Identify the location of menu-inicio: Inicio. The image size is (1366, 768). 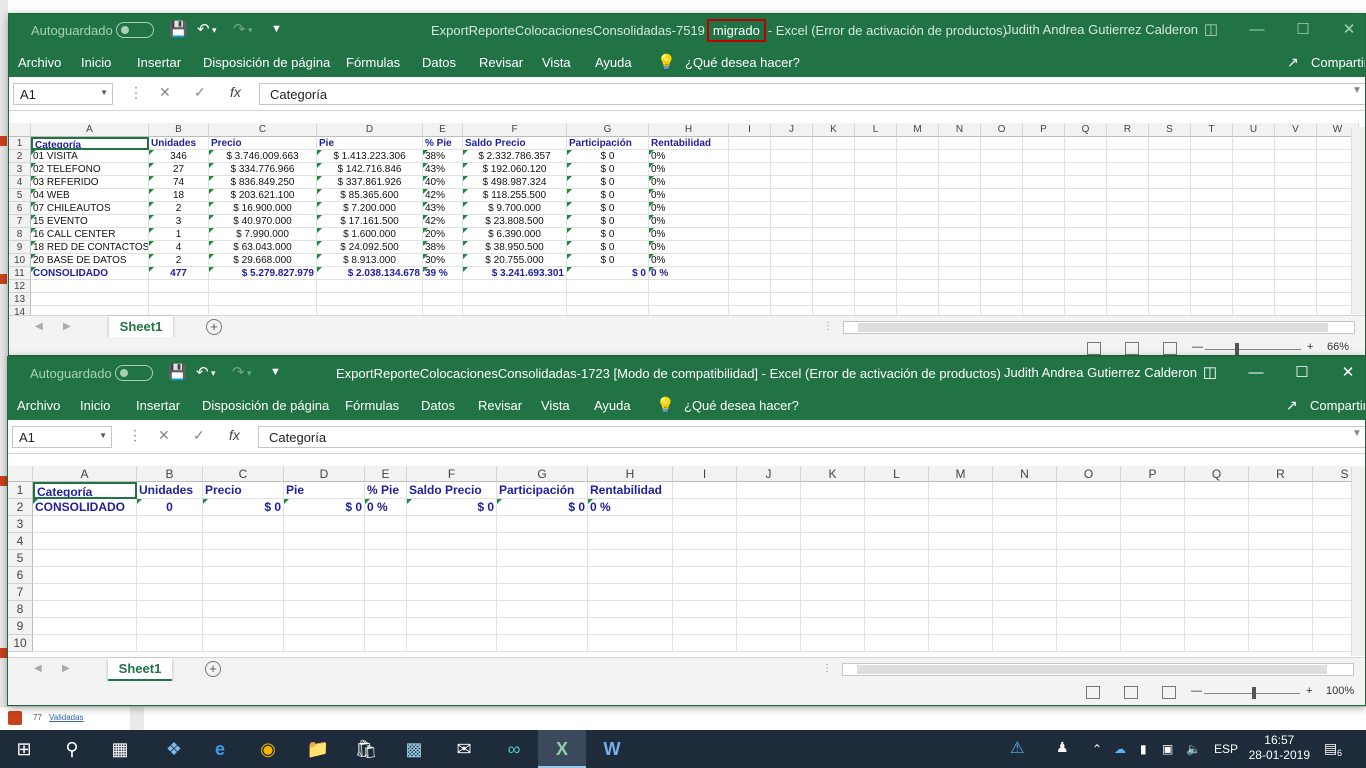
(96, 62).